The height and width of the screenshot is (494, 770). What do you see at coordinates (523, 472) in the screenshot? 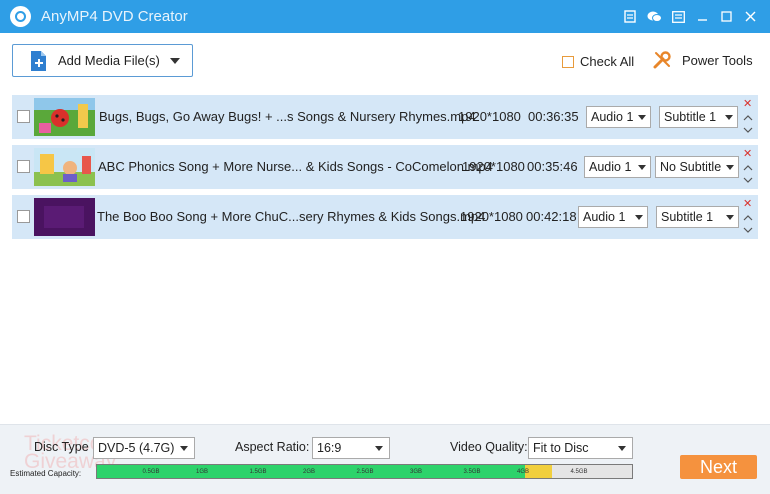
I see `capacity-tick-label: 4GB` at bounding box center [523, 472].